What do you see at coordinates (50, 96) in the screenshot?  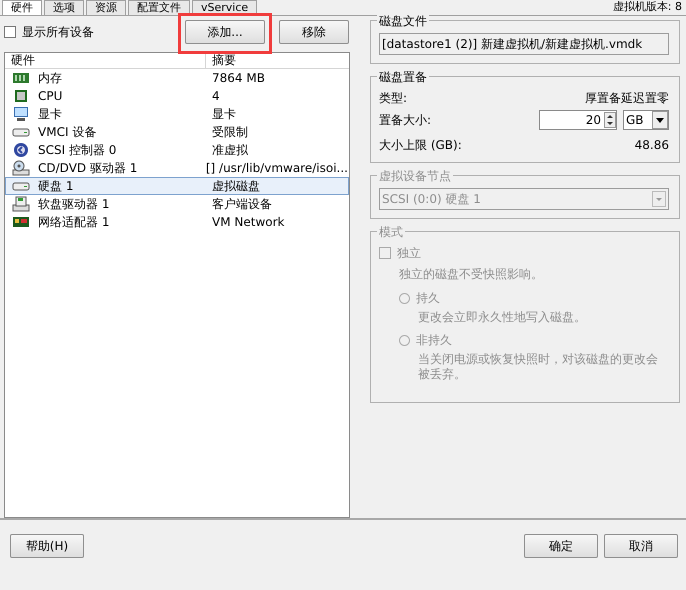 I see `device-name: CPU` at bounding box center [50, 96].